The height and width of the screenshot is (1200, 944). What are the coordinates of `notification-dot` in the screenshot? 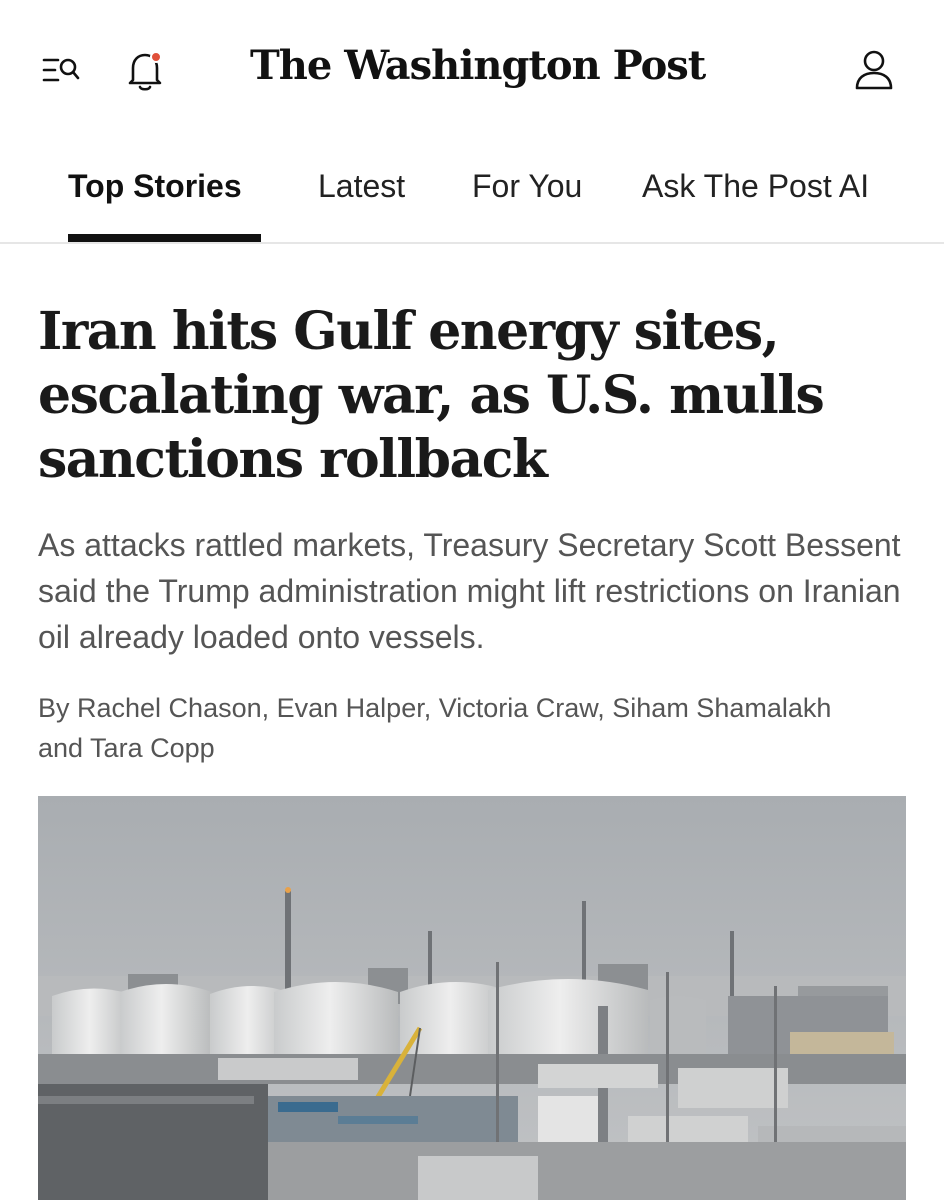 It's located at (156, 56).